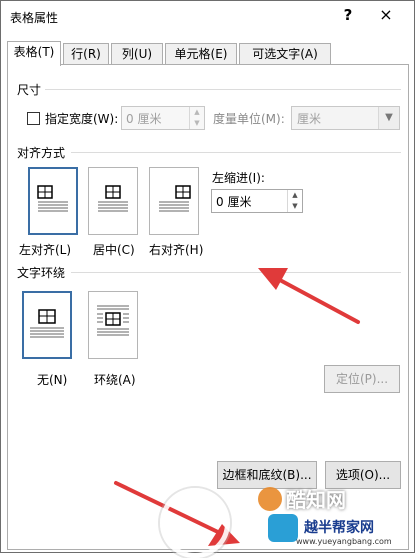  Describe the element at coordinates (309, 296) in the screenshot. I see `arrow-annotation-top` at that location.